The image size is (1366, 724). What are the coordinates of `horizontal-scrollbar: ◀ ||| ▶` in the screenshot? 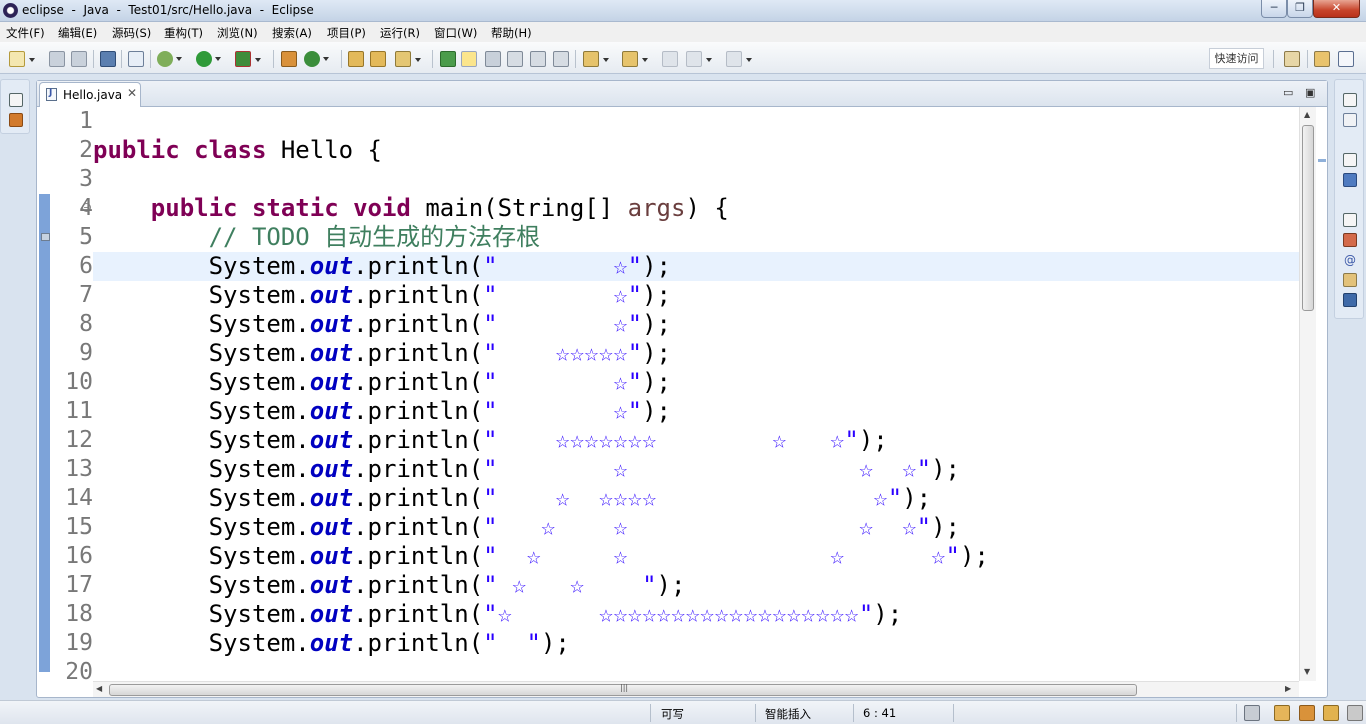 It's located at (696, 689).